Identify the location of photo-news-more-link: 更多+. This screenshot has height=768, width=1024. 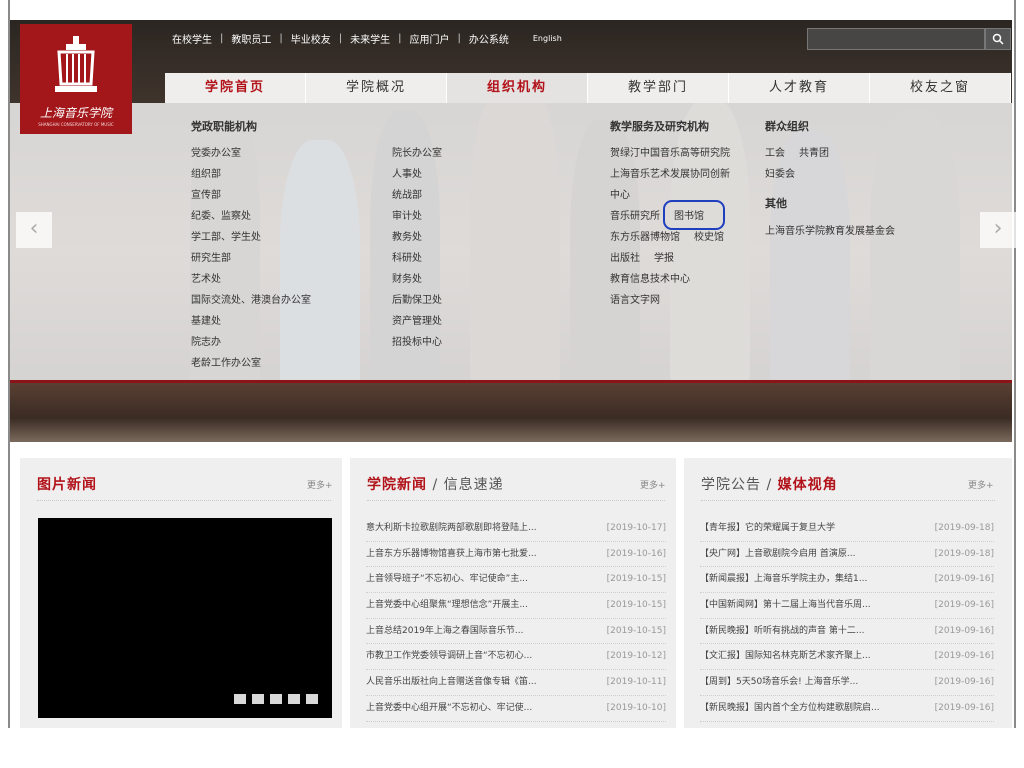
(320, 484).